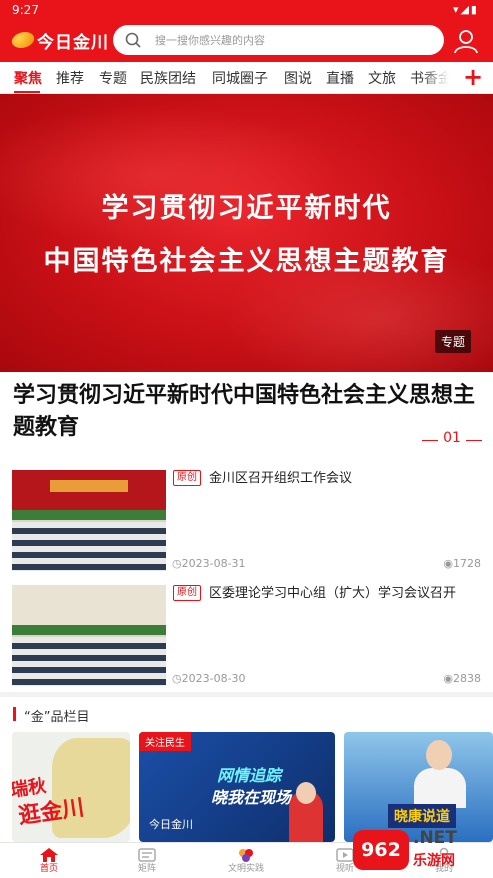 Image resolution: width=493 pixels, height=878 pixels. I want to click on news-views-count: 1728, so click(467, 563).